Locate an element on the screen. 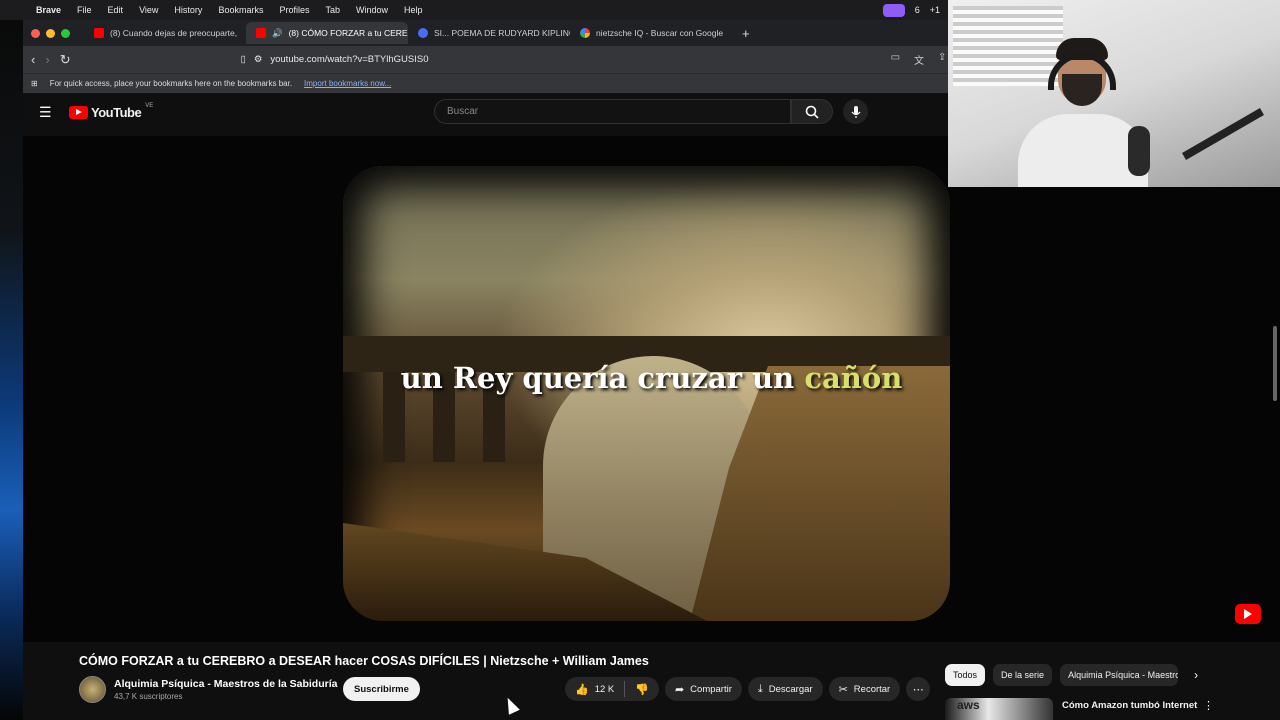 Image resolution: width=1280 pixels, height=720 pixels. clip-label: Recortar is located at coordinates (872, 689).